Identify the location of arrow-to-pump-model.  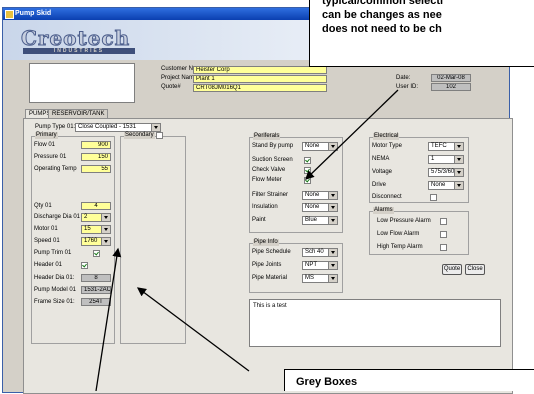
(193, 329).